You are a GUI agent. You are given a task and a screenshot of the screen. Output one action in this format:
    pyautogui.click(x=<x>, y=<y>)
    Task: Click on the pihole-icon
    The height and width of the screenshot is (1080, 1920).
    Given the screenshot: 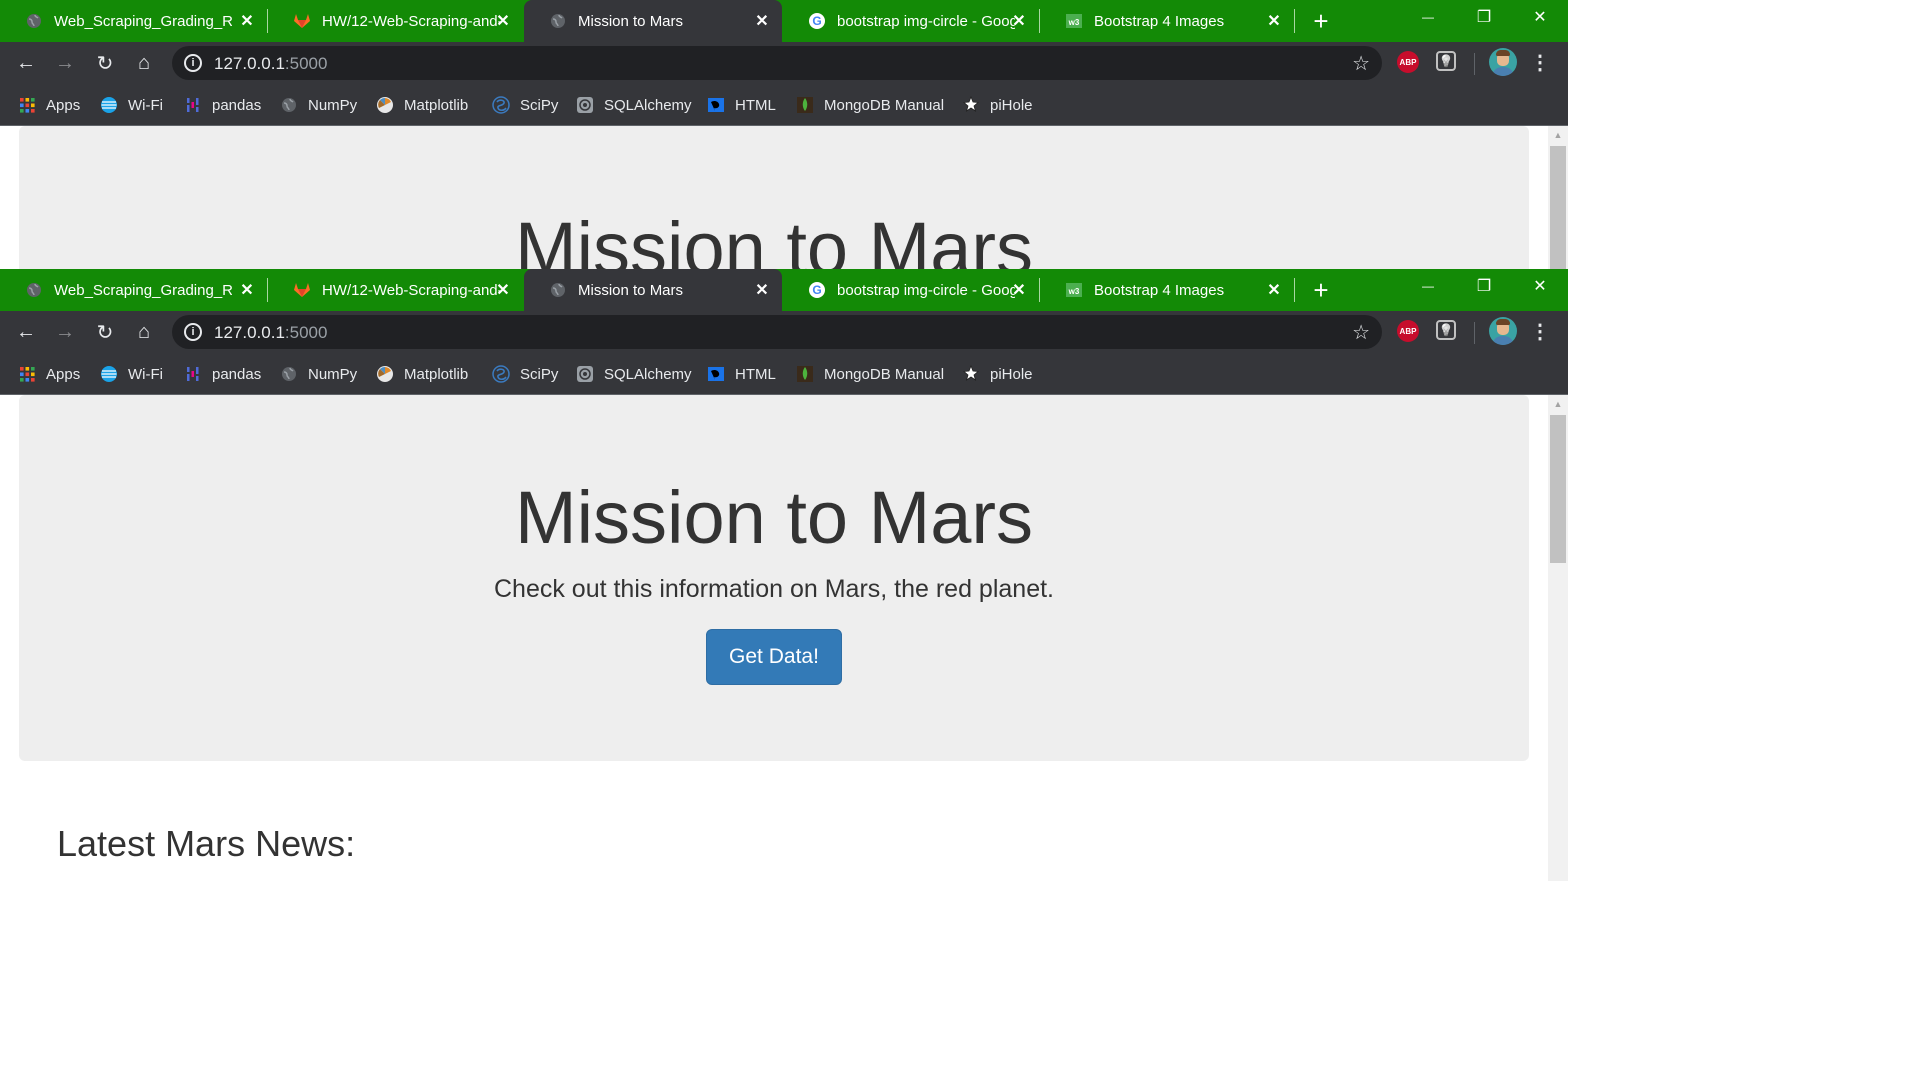 What is the action you would take?
    pyautogui.click(x=971, y=374)
    